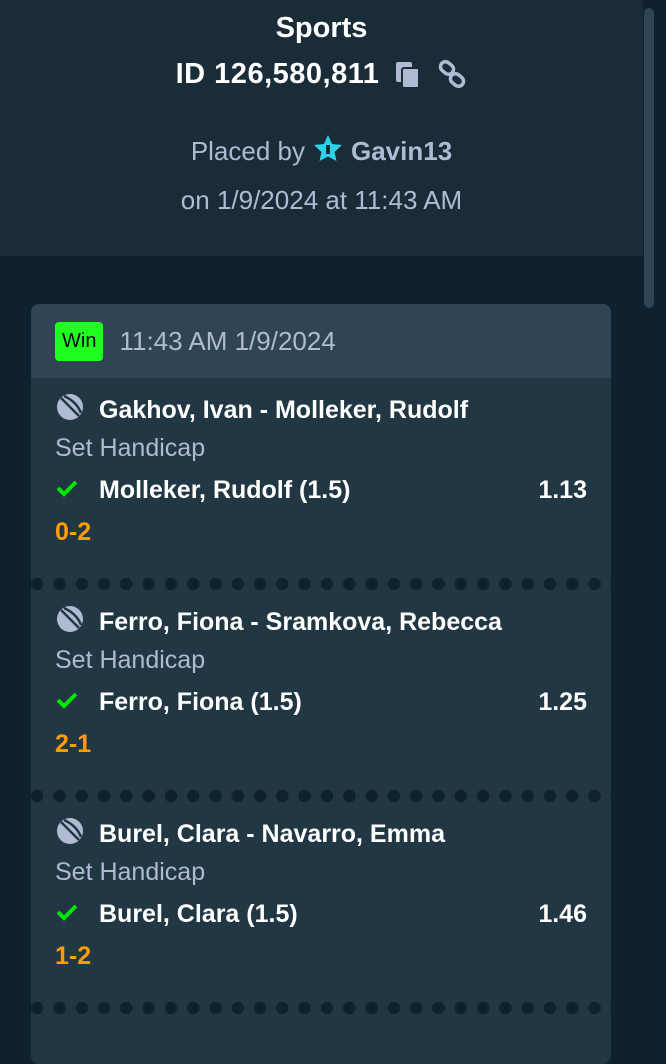 The width and height of the screenshot is (666, 1064). I want to click on event-name: Burel, Clara - Navarro, Emma, so click(272, 834).